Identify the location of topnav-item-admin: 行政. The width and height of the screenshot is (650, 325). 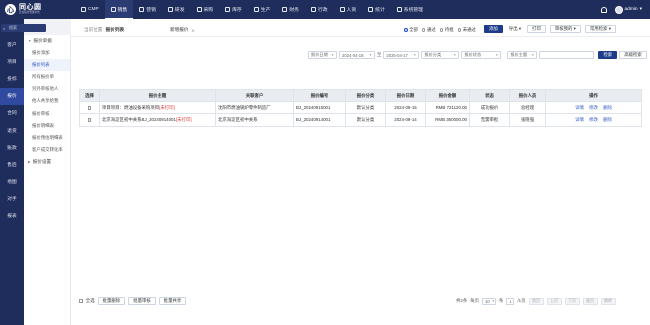
(319, 9).